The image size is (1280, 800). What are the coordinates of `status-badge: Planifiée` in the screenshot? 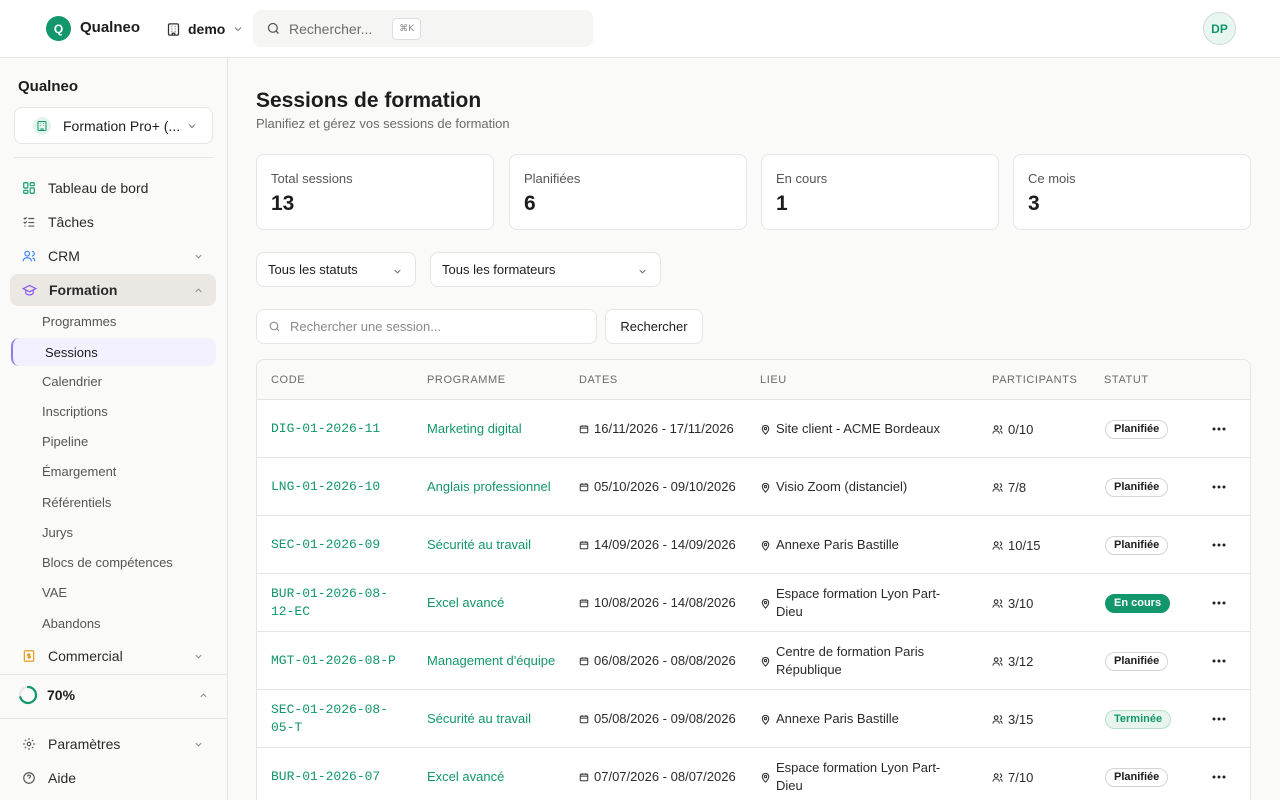 It's located at (1137, 661).